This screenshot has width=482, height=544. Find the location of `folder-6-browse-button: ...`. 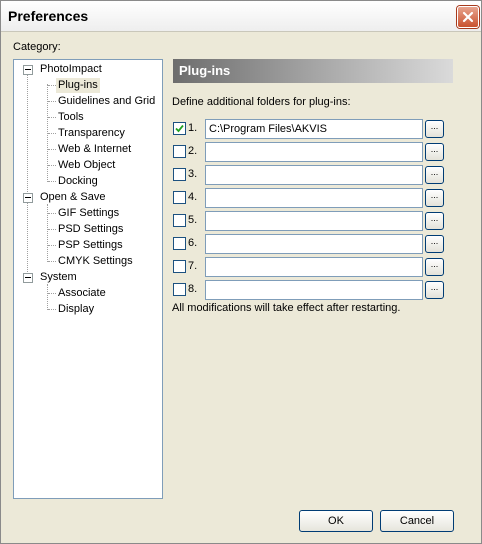

folder-6-browse-button: ... is located at coordinates (434, 244).